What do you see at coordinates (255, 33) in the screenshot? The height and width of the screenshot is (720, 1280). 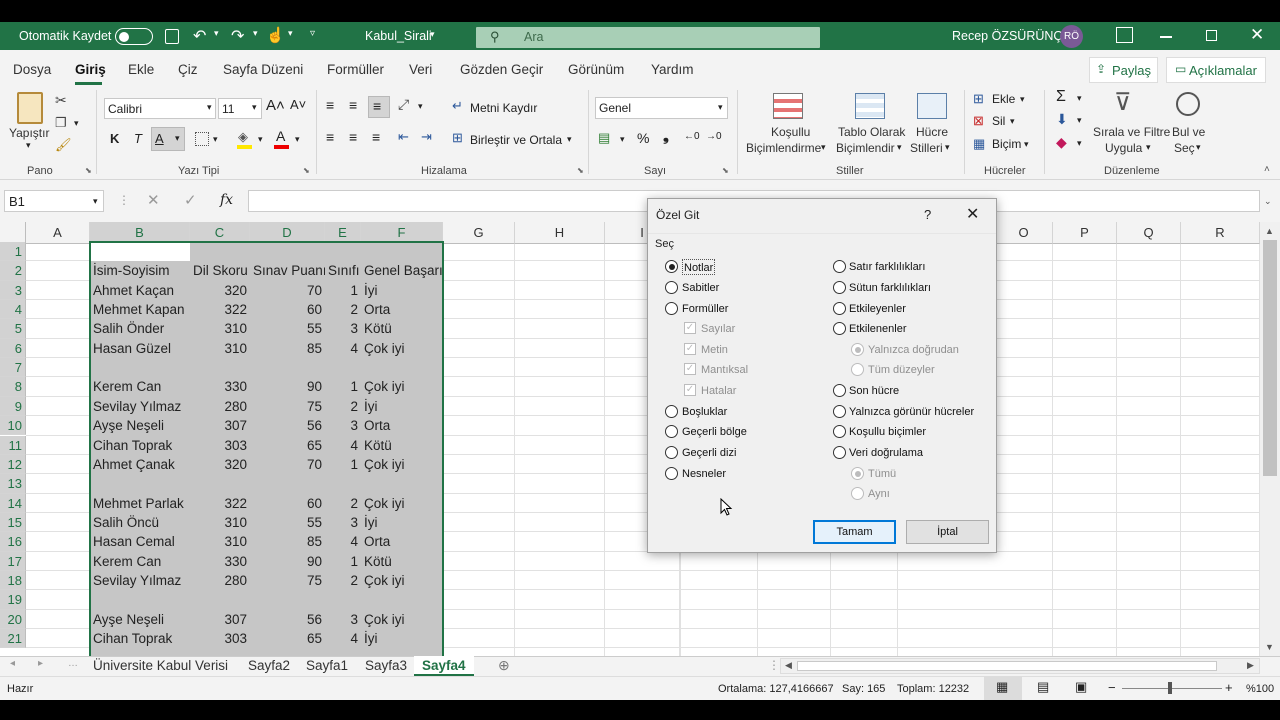 I see `redo-dropdown-icon: ▾` at bounding box center [255, 33].